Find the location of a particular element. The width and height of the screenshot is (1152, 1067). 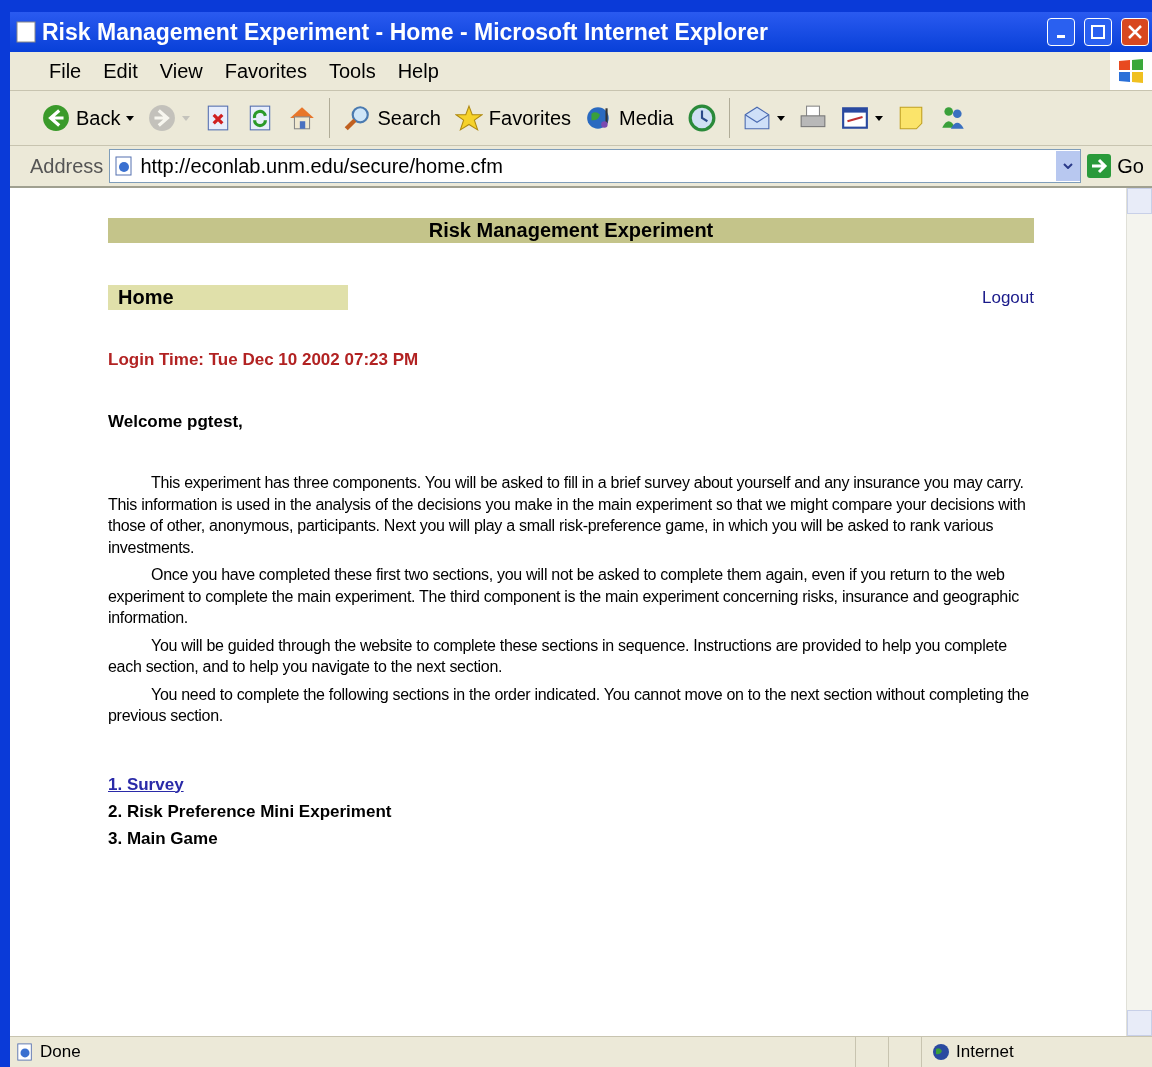

media-button: Media is located at coordinates (629, 118).